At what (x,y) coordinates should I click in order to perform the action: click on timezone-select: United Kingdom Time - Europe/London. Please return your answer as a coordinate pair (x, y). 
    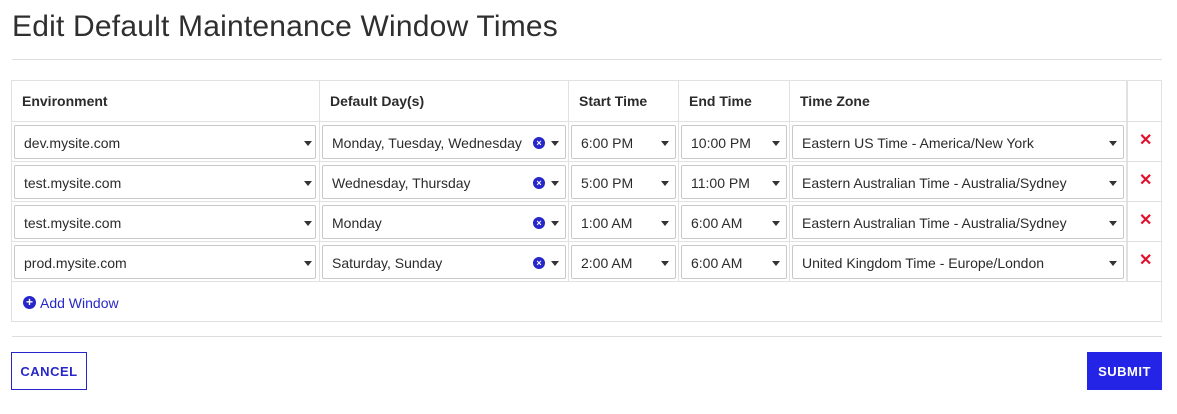
    Looking at the image, I should click on (958, 262).